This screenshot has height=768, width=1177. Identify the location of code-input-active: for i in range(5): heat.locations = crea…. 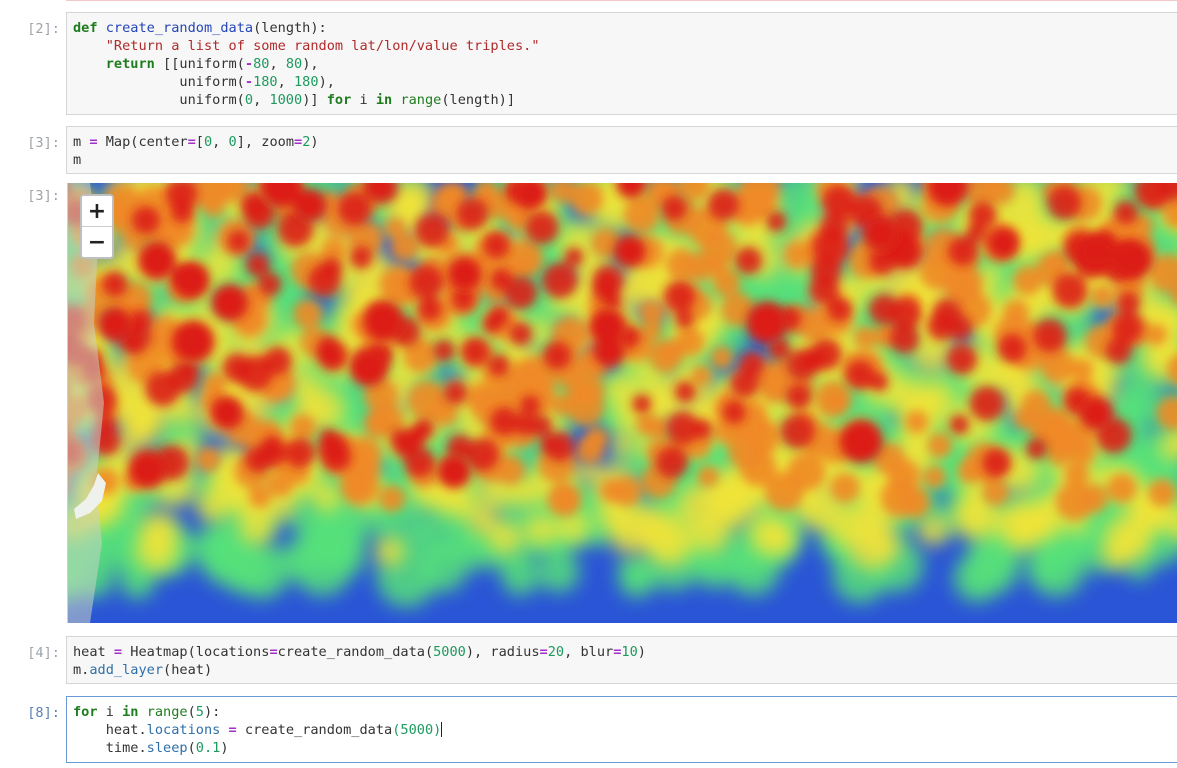
(621, 729).